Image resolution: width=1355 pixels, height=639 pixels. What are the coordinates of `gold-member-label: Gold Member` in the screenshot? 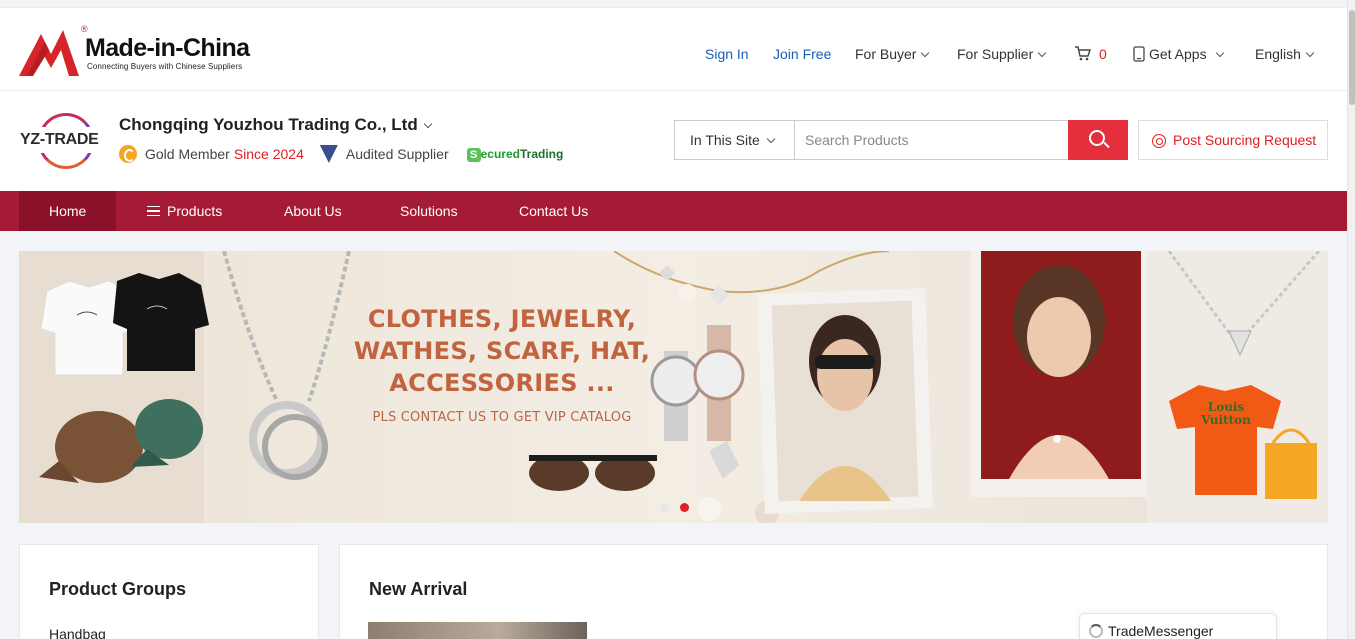 It's located at (187, 154).